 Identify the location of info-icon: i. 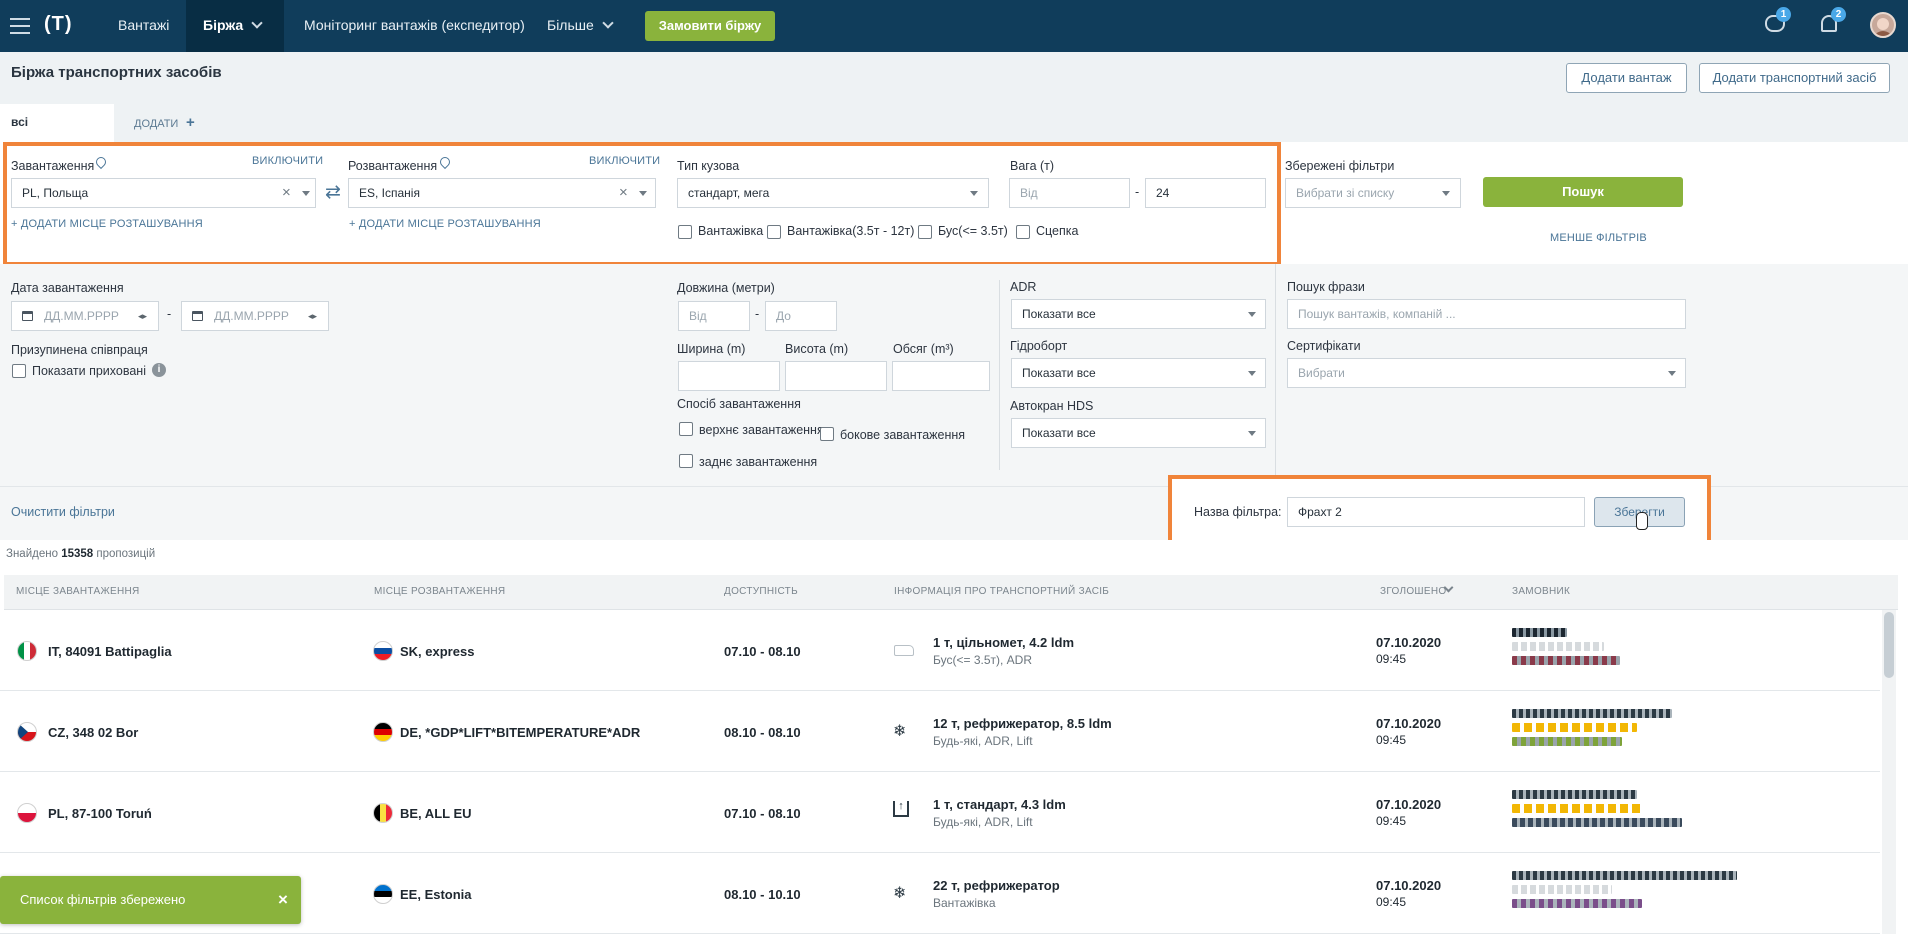
(159, 370).